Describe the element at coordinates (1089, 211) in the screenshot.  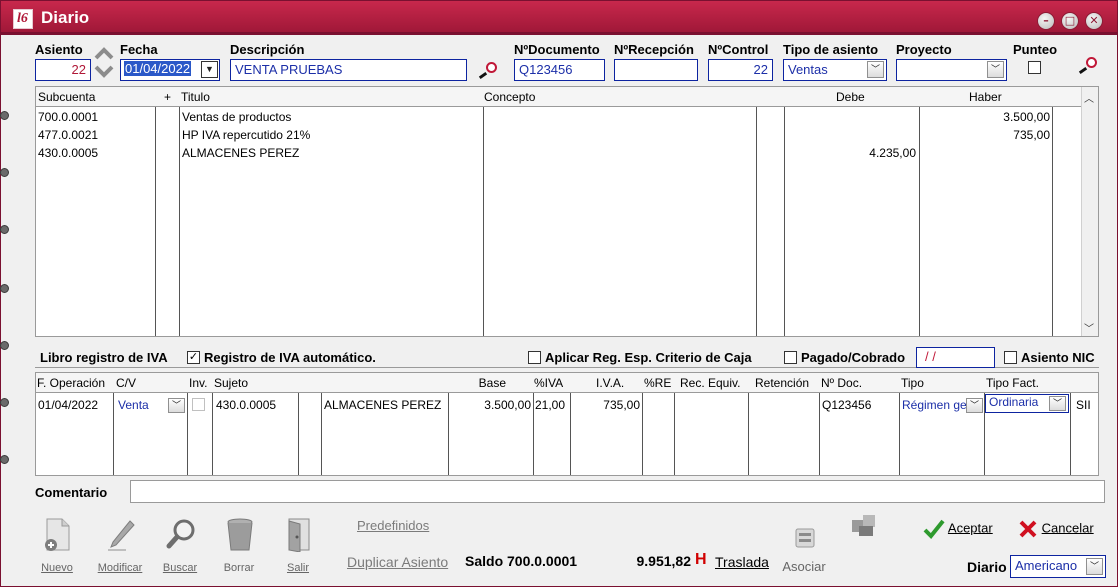
I see `entries-scrollbar: ︿ ﹀` at that location.